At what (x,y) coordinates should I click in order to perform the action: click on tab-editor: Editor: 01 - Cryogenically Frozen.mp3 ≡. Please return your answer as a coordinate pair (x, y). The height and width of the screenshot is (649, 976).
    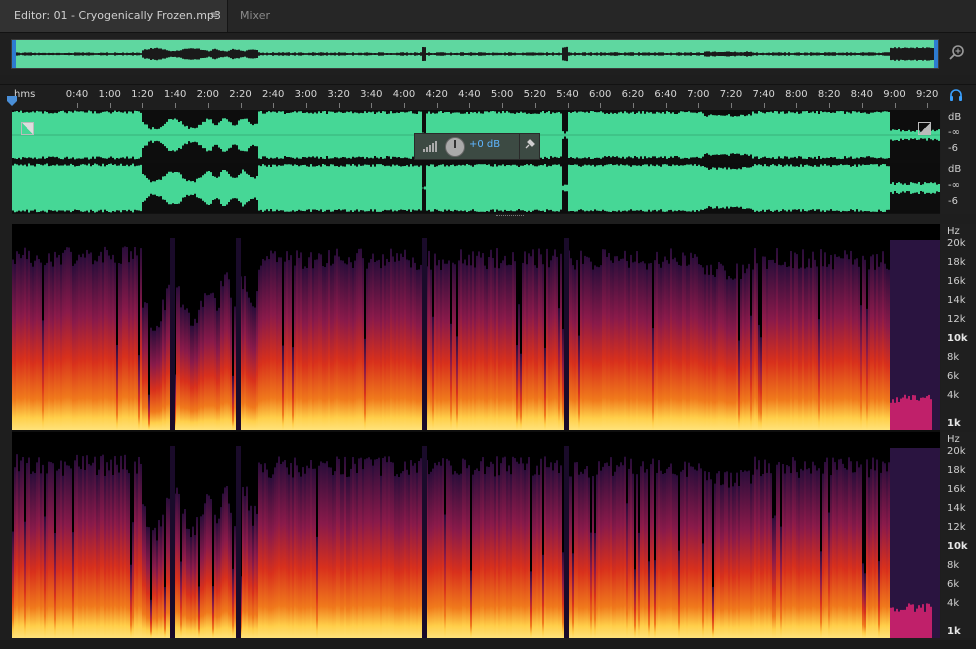
    Looking at the image, I should click on (114, 16).